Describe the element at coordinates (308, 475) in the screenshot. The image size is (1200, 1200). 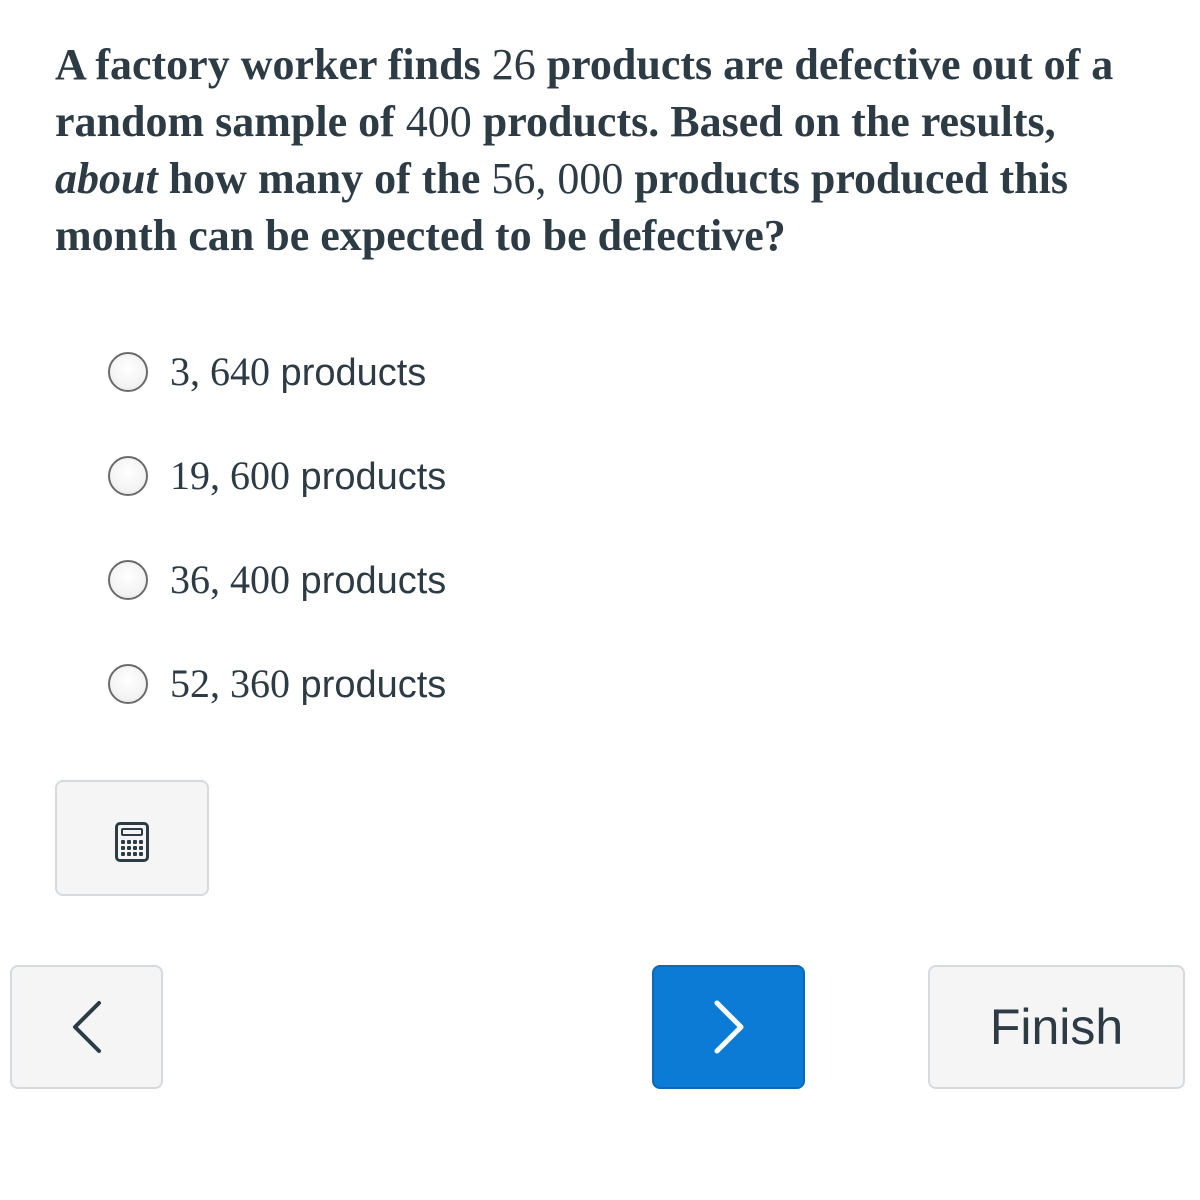
I see `answer-choice-label: 19, 600 products` at that location.